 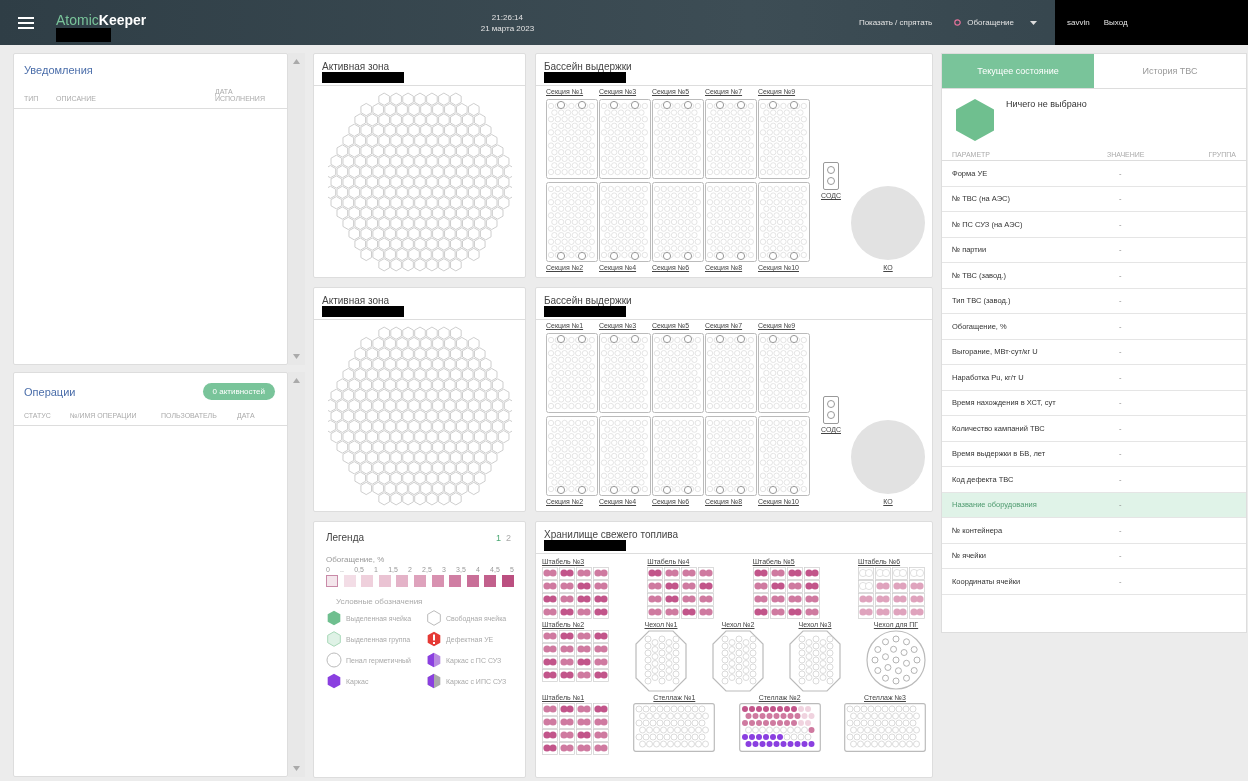 What do you see at coordinates (83, 34) in the screenshot?
I see `redaction-bar` at bounding box center [83, 34].